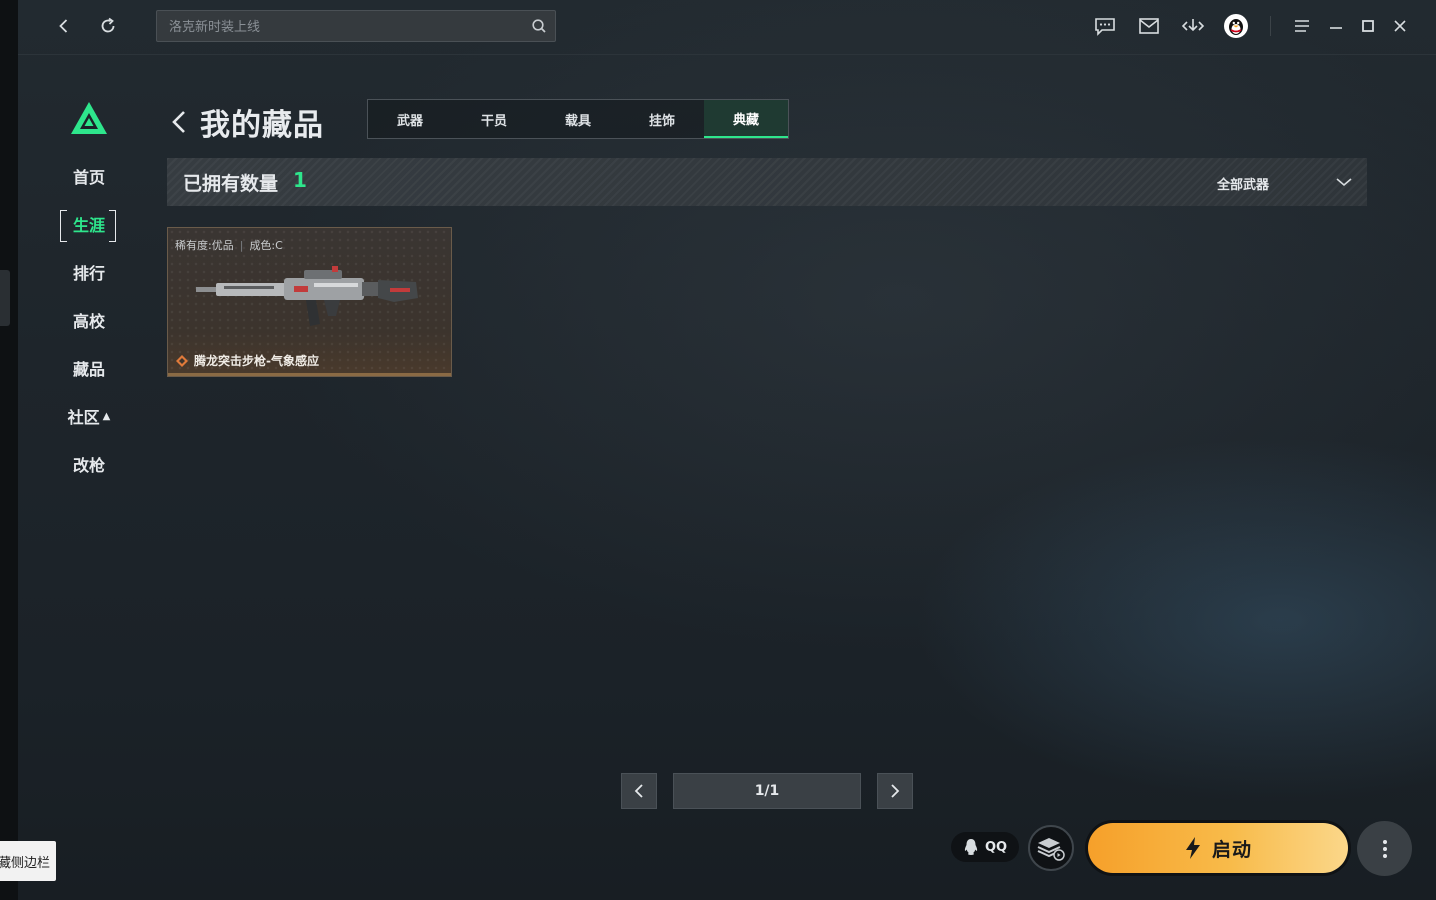  I want to click on active-bracket, so click(88, 226).